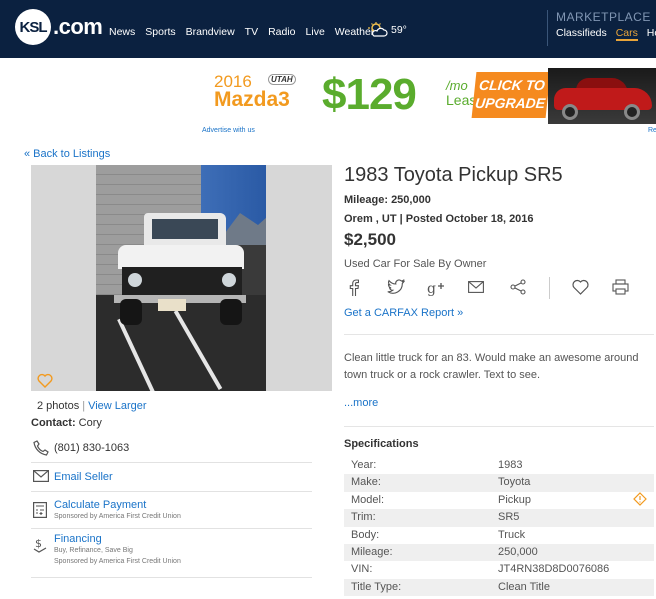  What do you see at coordinates (518, 551) in the screenshot?
I see `spec-value: 250,000` at bounding box center [518, 551].